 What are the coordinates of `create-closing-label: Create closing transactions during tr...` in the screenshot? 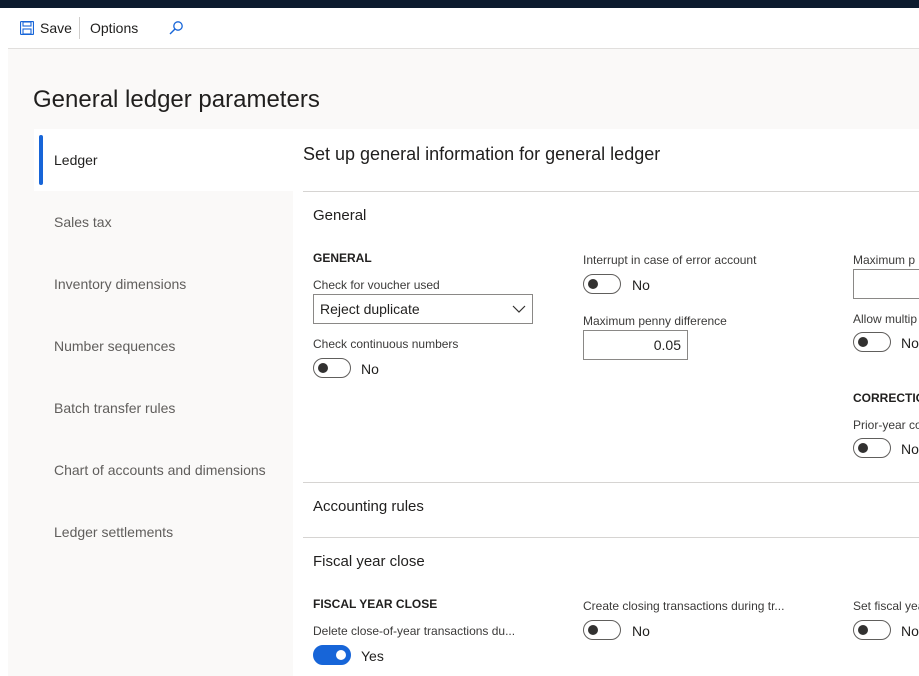 It's located at (684, 606).